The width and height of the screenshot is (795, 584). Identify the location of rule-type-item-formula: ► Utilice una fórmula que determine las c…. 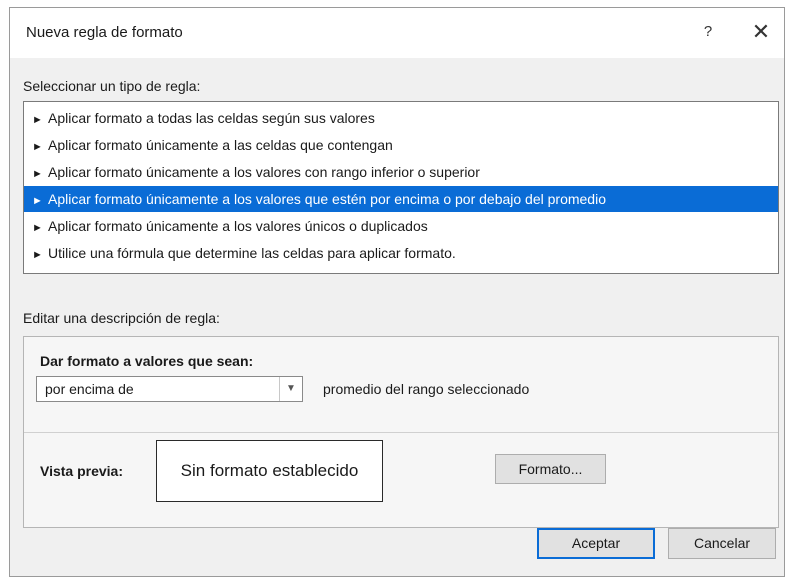
(401, 253).